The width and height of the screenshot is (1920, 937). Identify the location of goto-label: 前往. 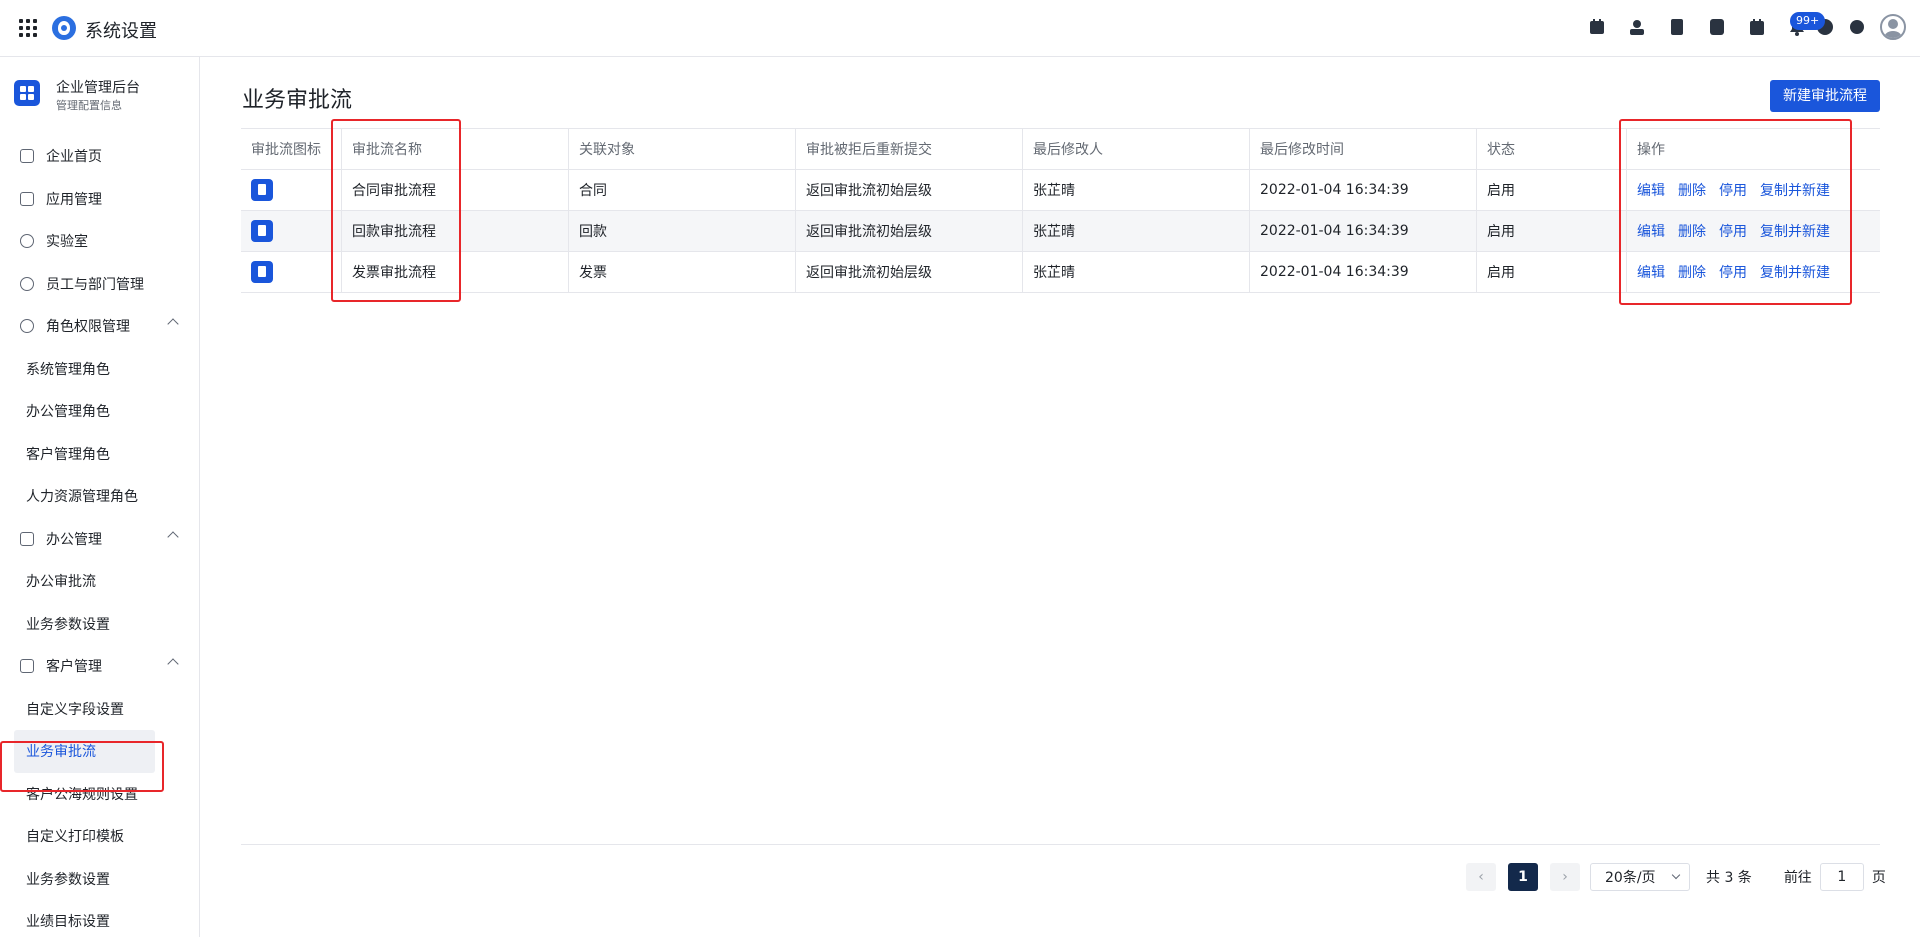
(1797, 878).